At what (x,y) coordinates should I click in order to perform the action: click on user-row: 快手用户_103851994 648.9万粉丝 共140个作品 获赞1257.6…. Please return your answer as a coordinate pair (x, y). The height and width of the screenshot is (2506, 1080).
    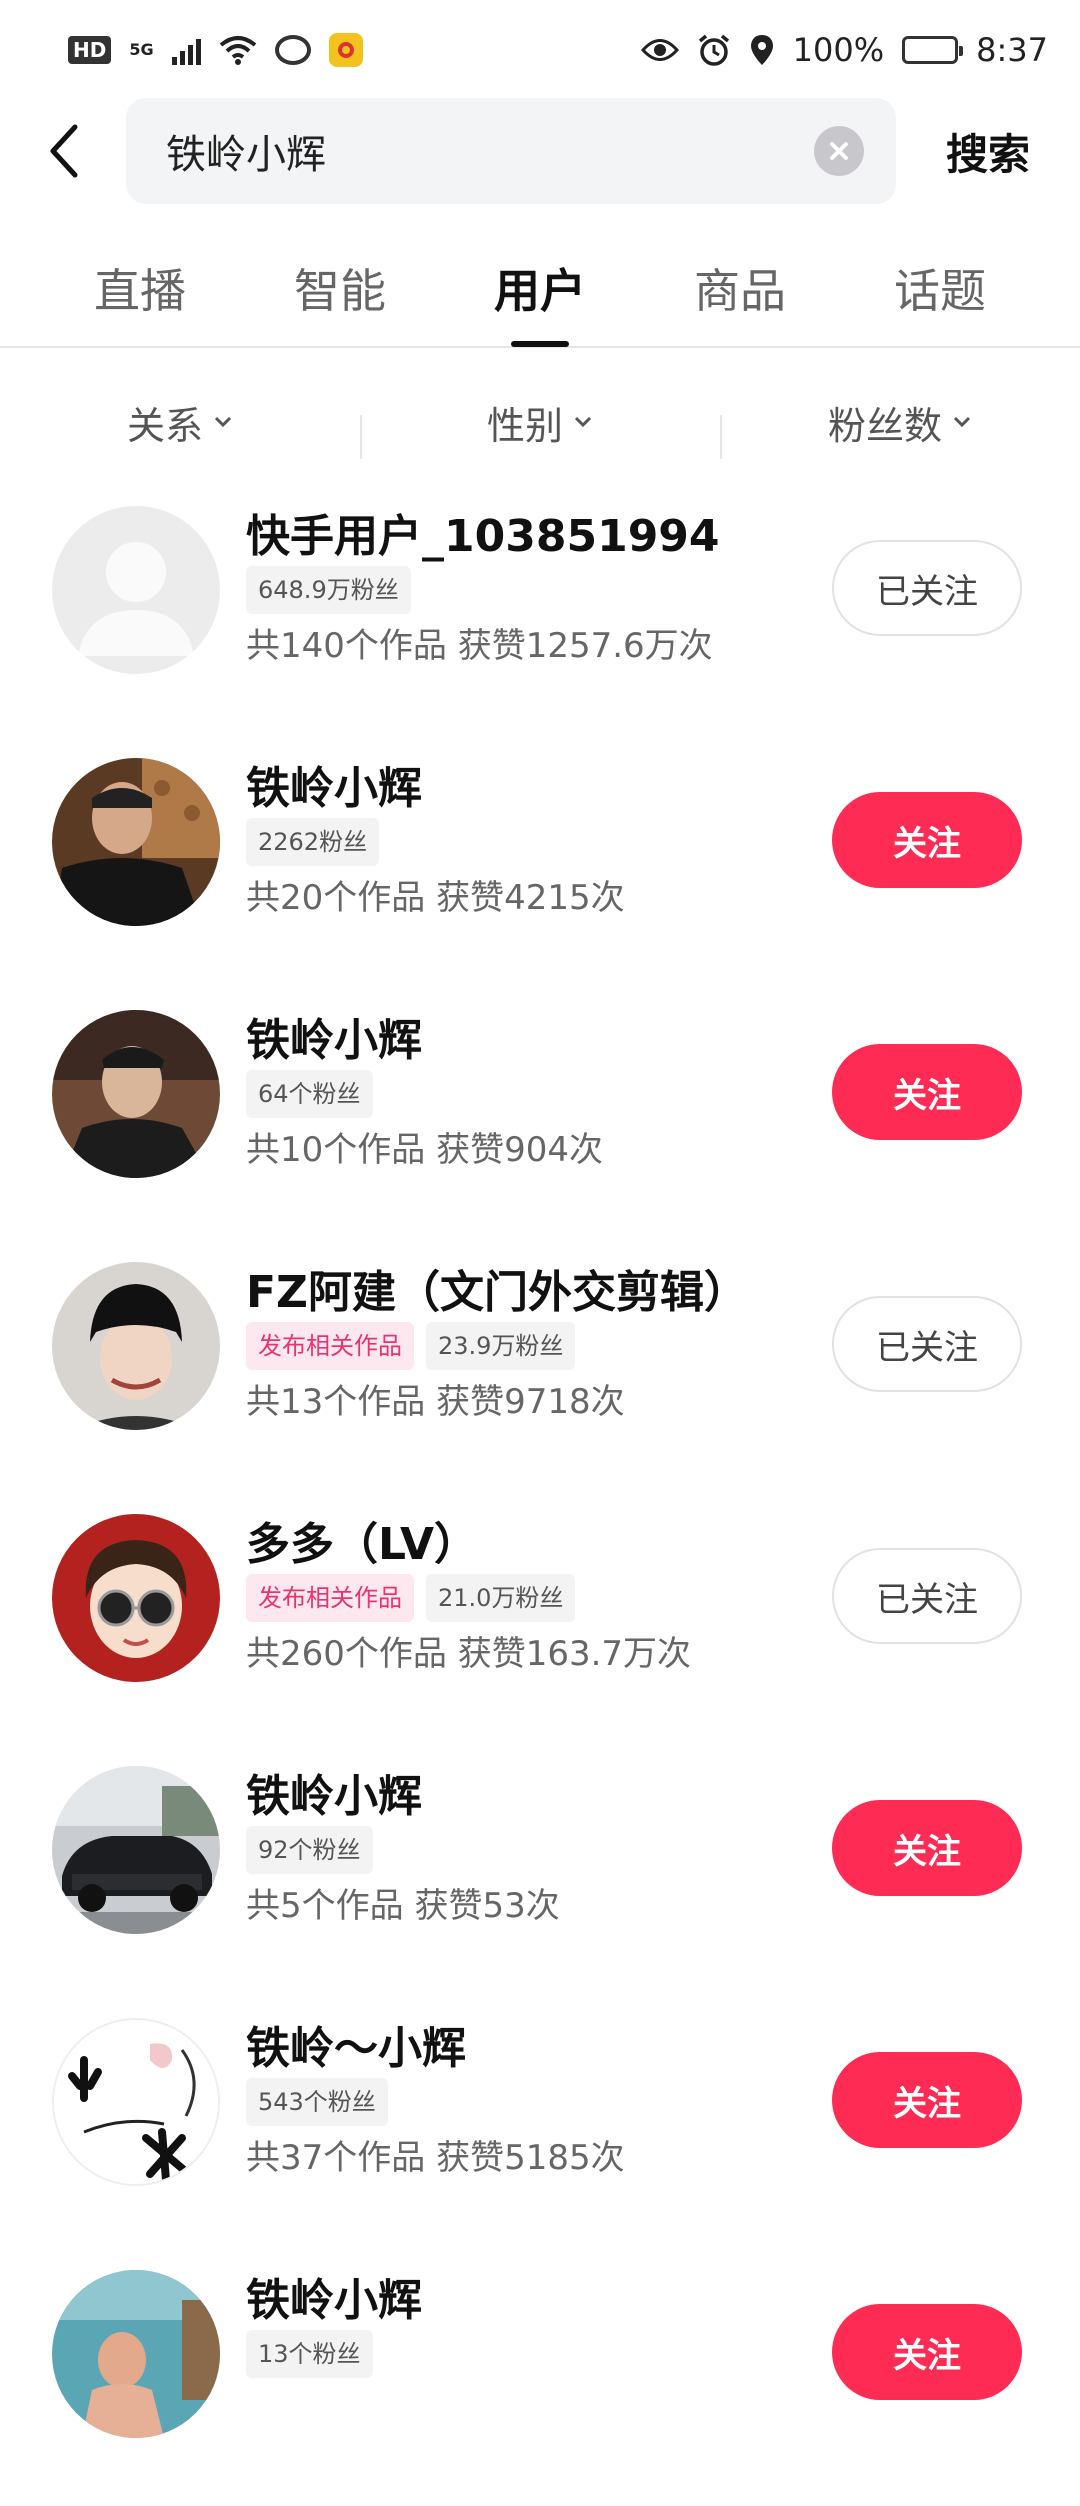
    Looking at the image, I should click on (540, 616).